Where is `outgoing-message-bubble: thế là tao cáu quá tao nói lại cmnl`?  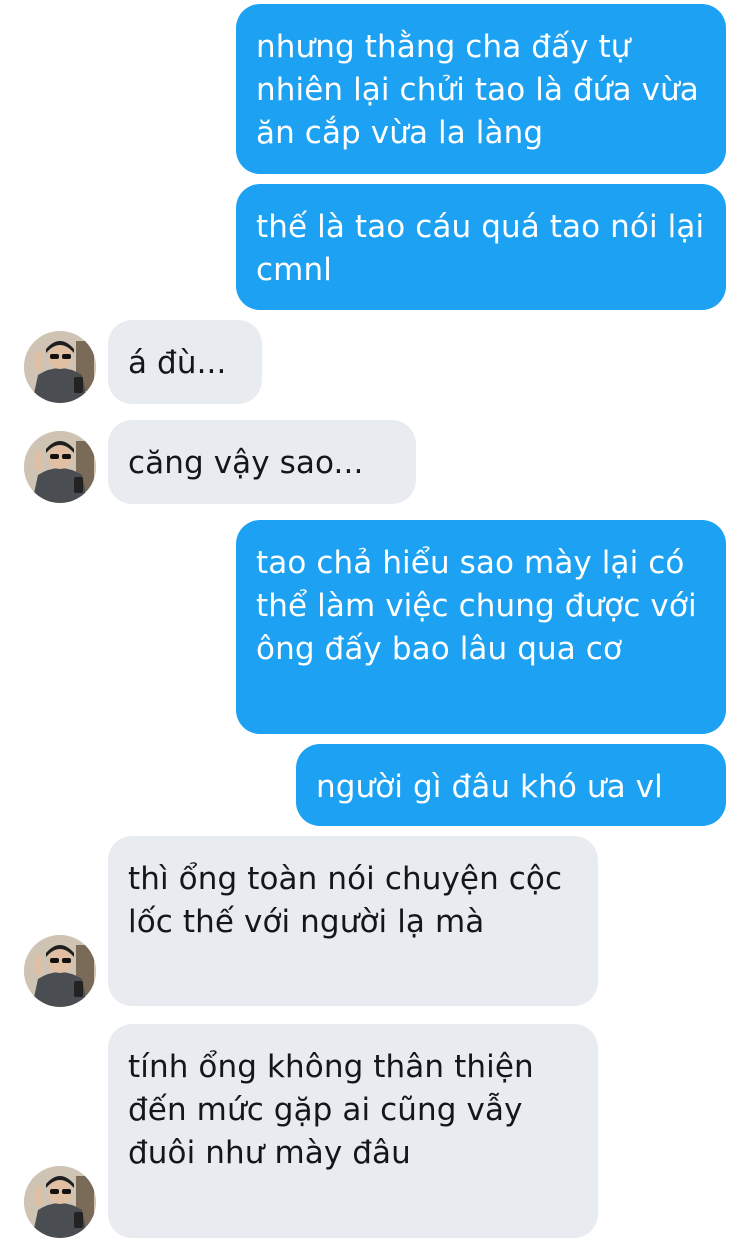
outgoing-message-bubble: thế là tao cáu quá tao nói lại cmnl is located at coordinates (481, 247).